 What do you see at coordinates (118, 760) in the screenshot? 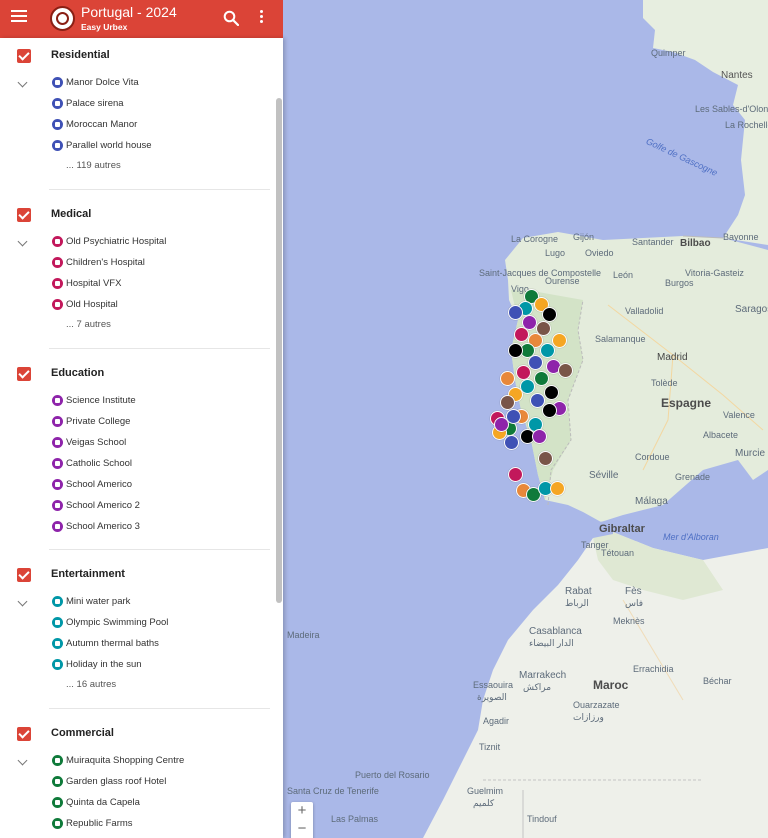
I see `list-item: Muiraquita Shopping Centre` at bounding box center [118, 760].